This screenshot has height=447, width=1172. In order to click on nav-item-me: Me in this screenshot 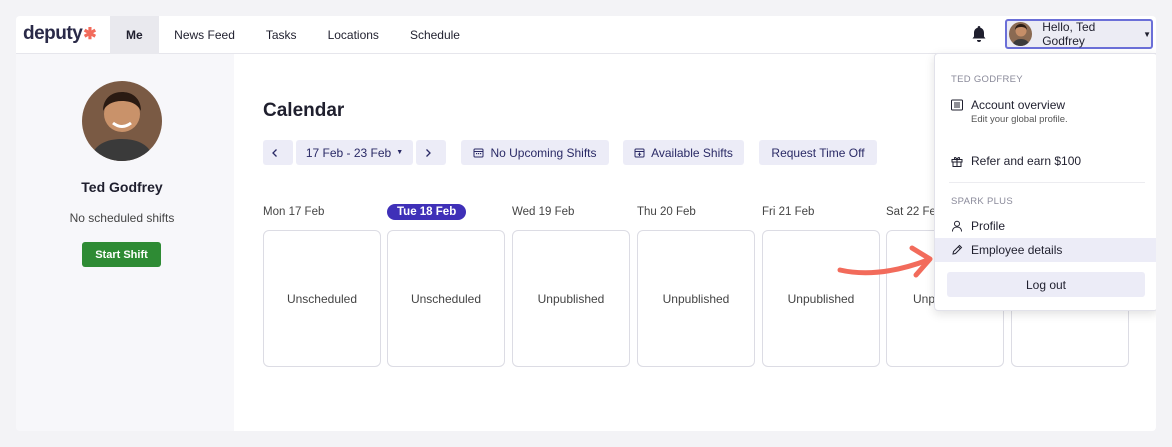, I will do `click(134, 35)`.